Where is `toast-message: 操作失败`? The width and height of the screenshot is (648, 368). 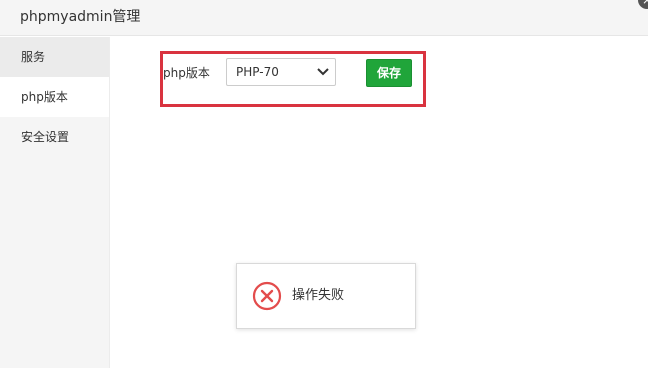
toast-message: 操作失败 is located at coordinates (318, 295).